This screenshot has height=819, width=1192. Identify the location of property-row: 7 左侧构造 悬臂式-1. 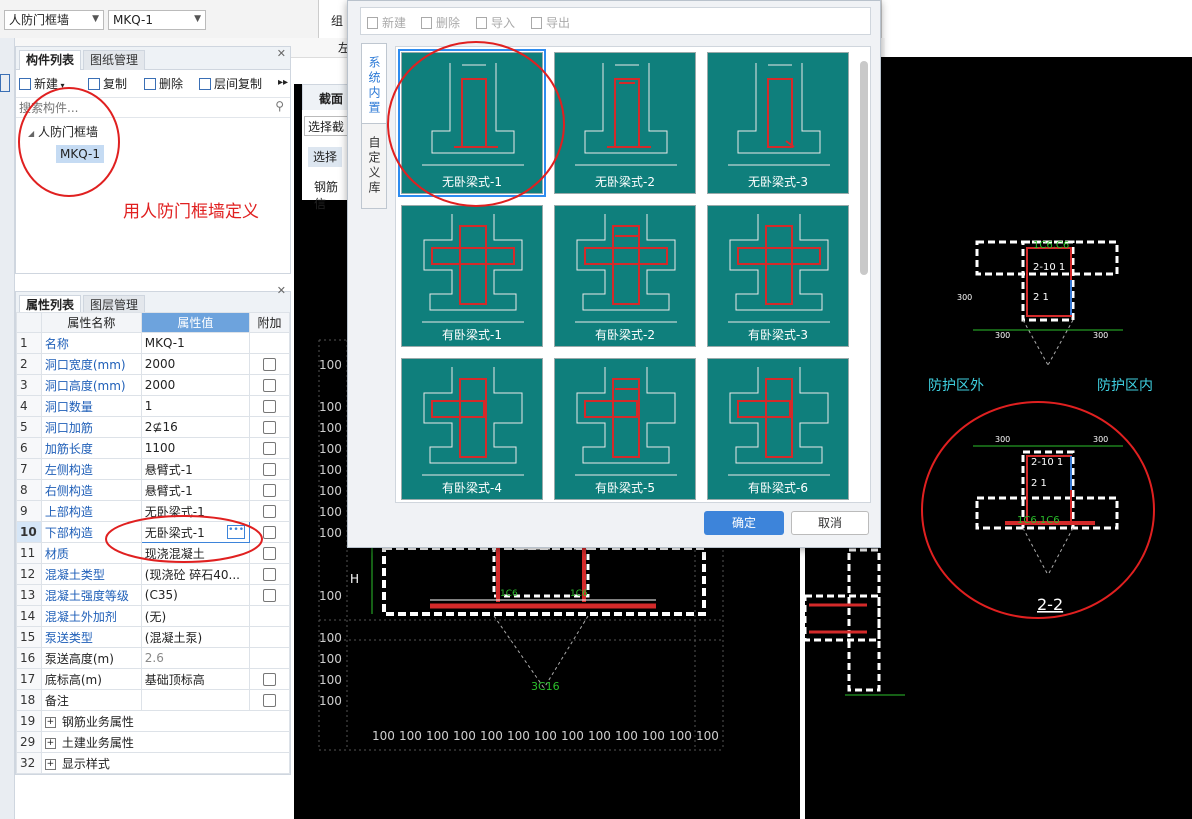
(153, 469).